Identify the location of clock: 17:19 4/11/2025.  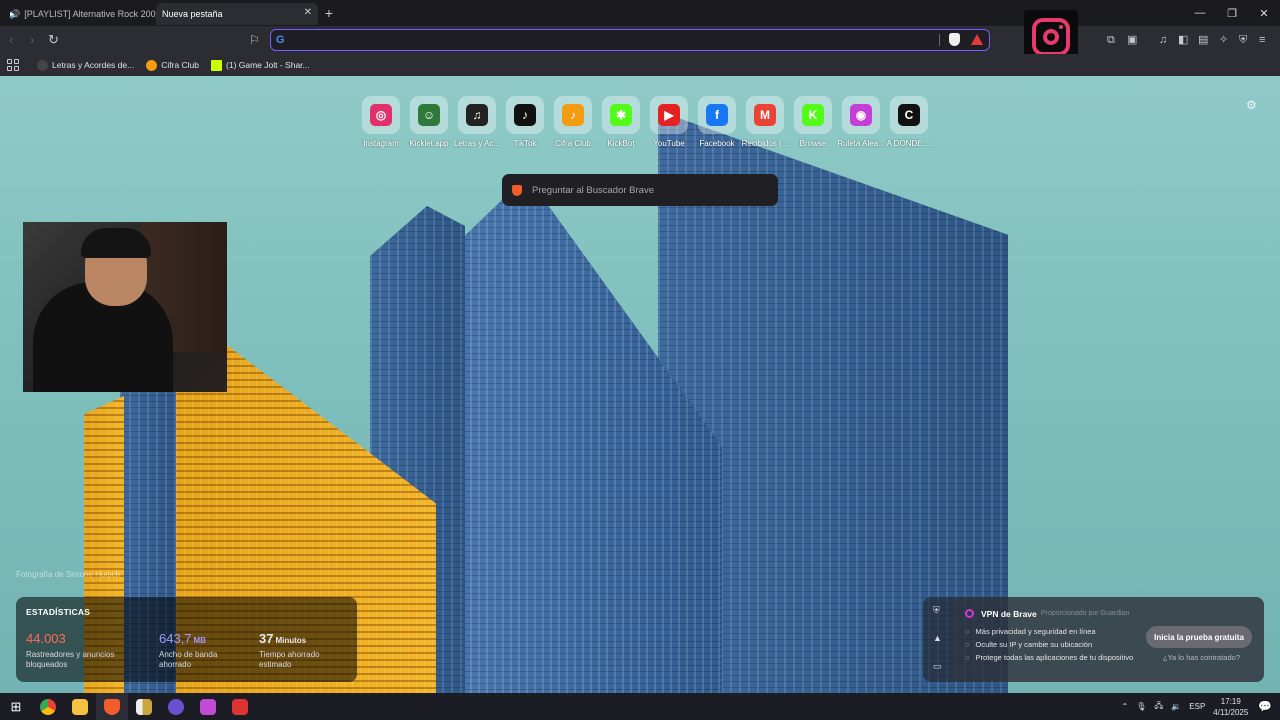
(1230, 707).